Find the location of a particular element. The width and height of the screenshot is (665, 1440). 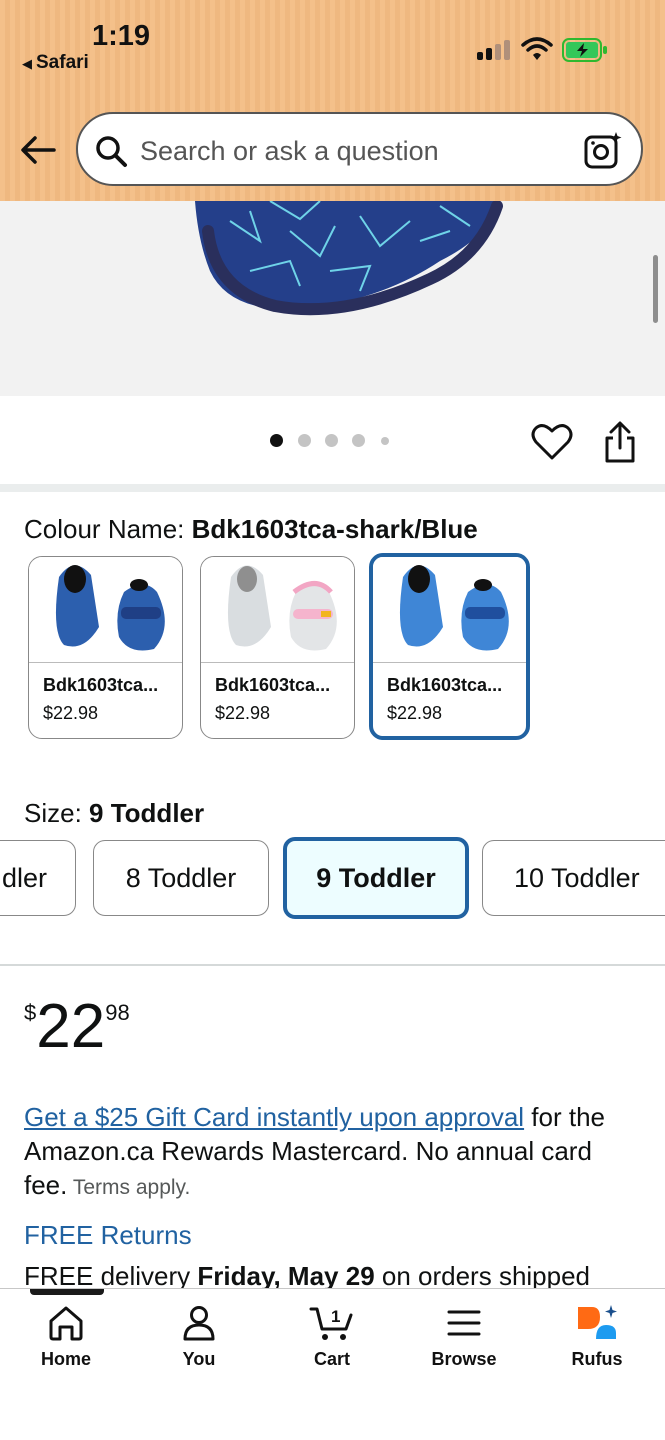

delivery-prefix: FREE delivery is located at coordinates (111, 1276).